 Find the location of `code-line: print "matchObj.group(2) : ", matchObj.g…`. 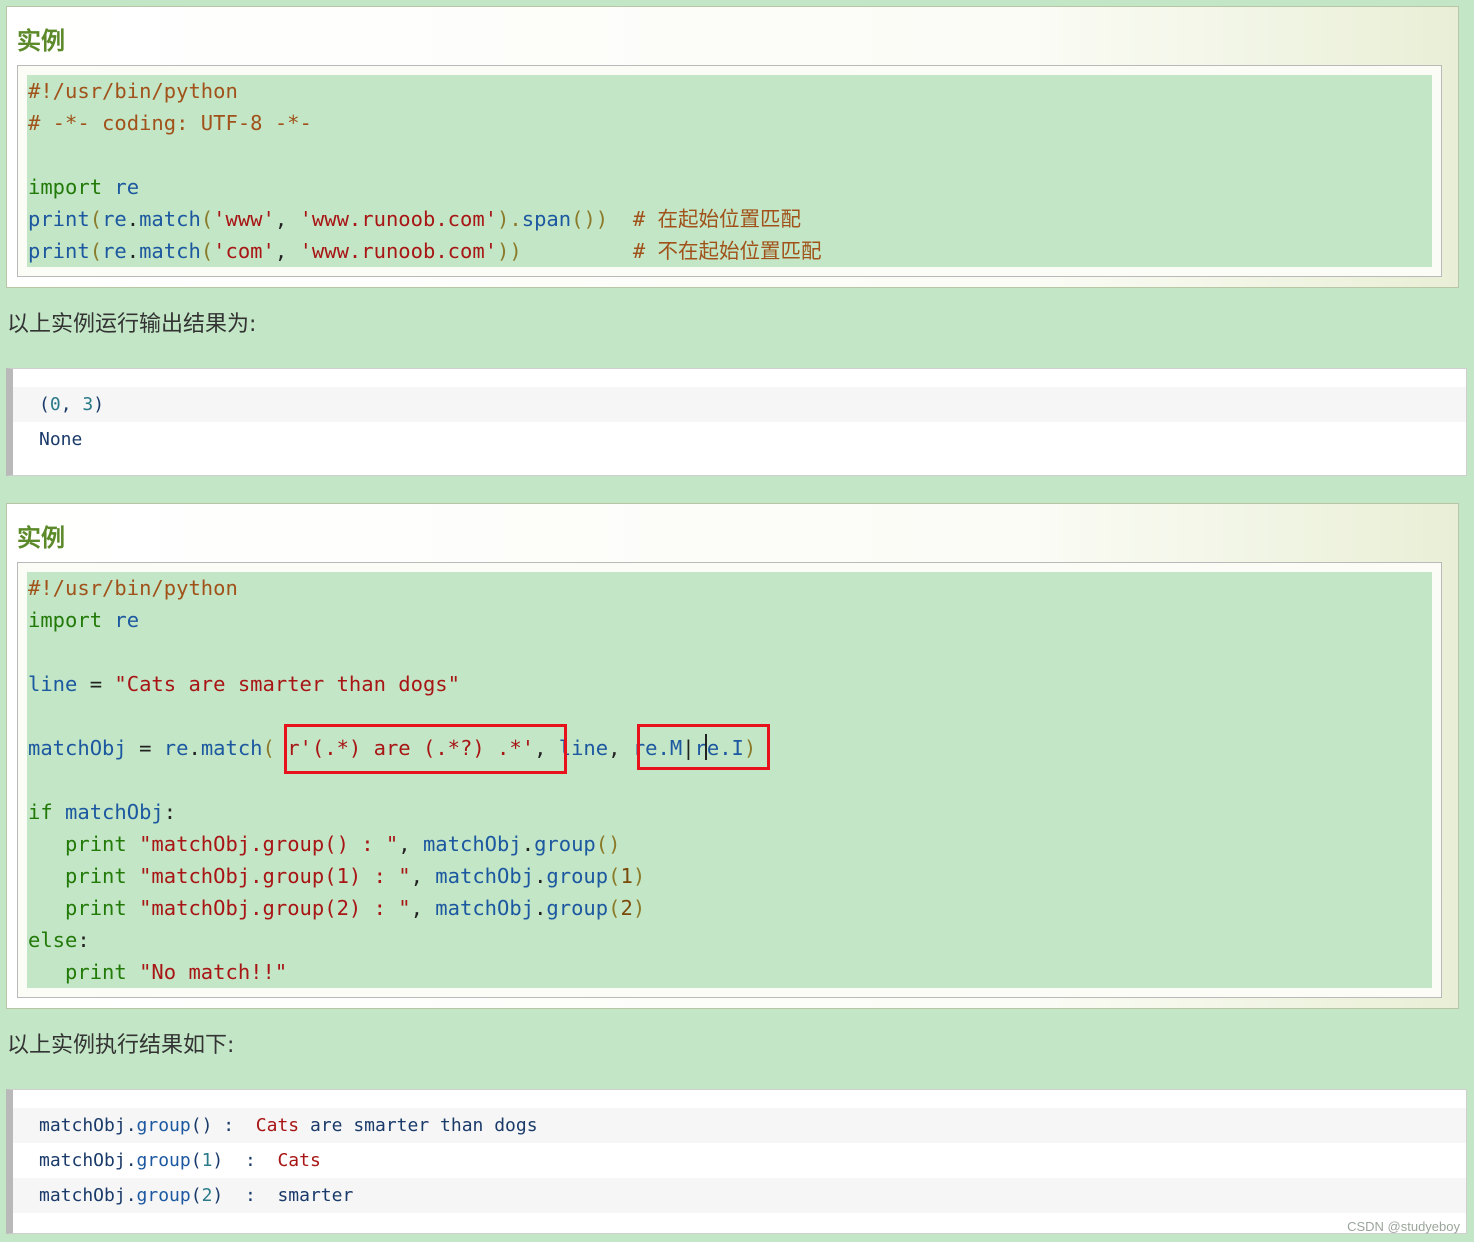

code-line: print "matchObj.group(2) : ", matchObj.g… is located at coordinates (337, 908).